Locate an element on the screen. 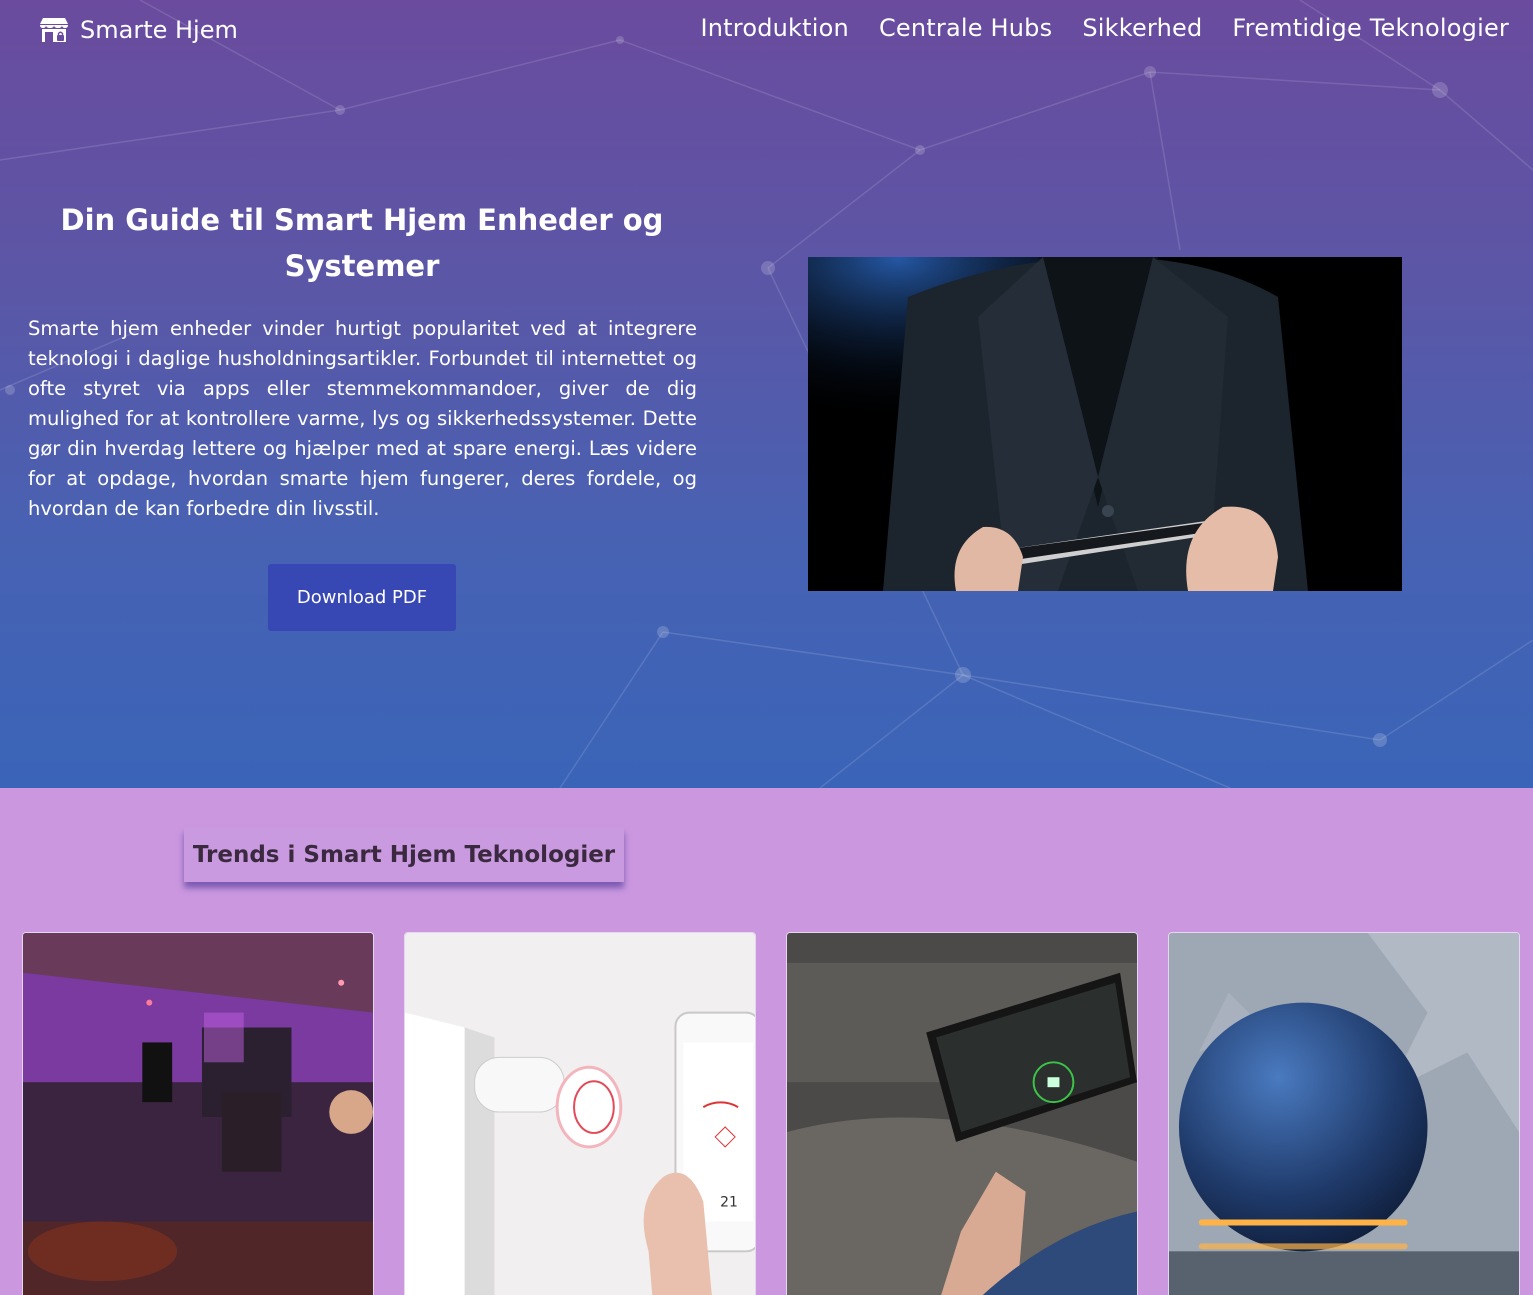  trend-card-smart-lighting is located at coordinates (198, 1113).